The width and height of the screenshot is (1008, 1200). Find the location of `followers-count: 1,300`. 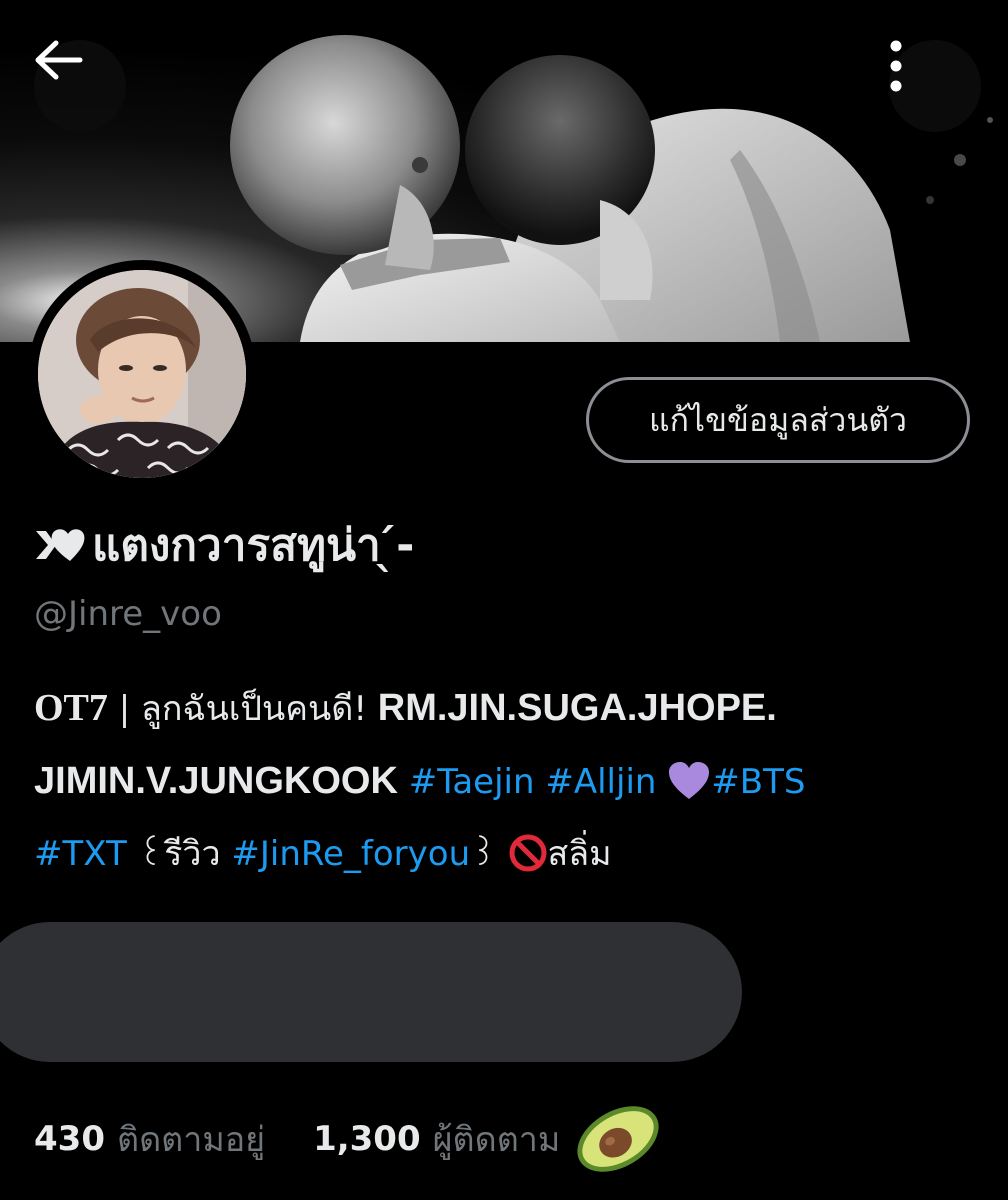

followers-count: 1,300 is located at coordinates (367, 1139).